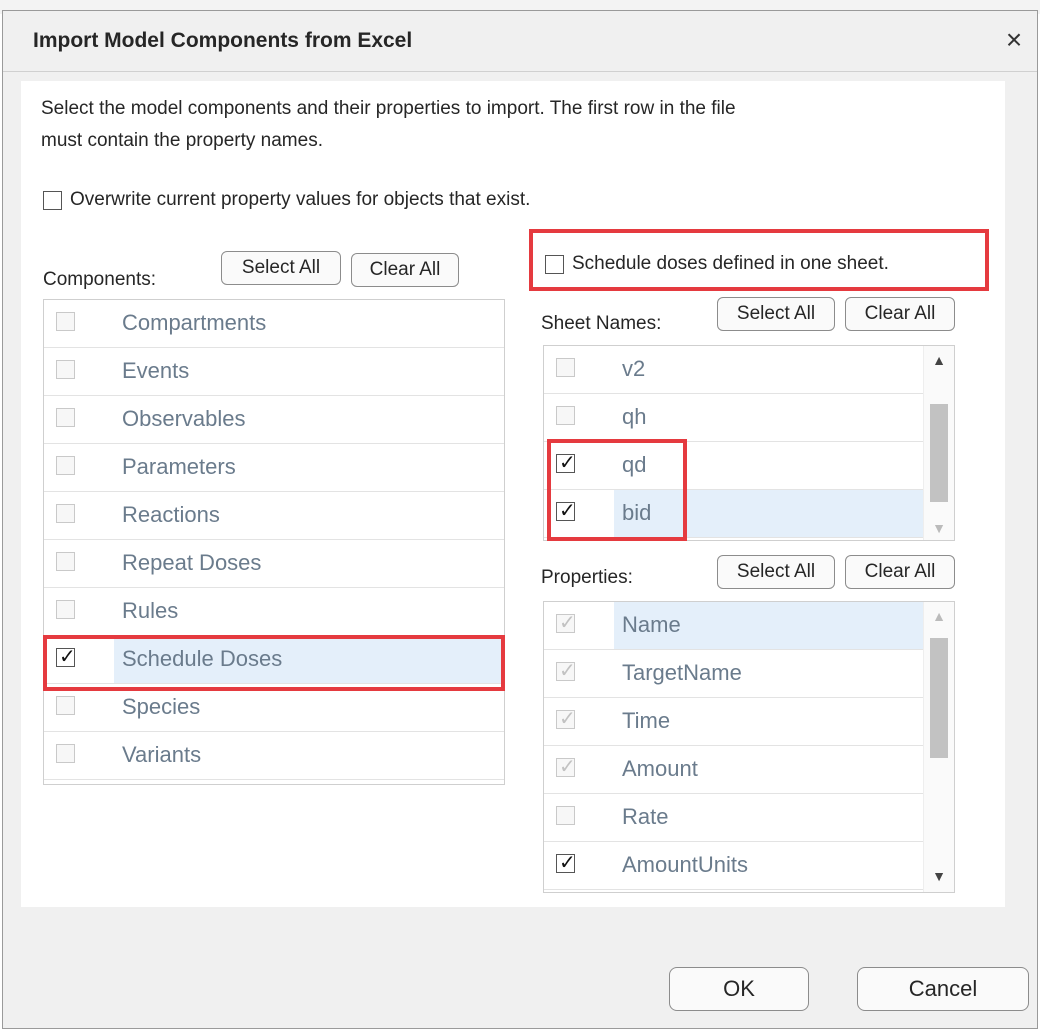  Describe the element at coordinates (739, 989) in the screenshot. I see `ok-button: OK` at that location.